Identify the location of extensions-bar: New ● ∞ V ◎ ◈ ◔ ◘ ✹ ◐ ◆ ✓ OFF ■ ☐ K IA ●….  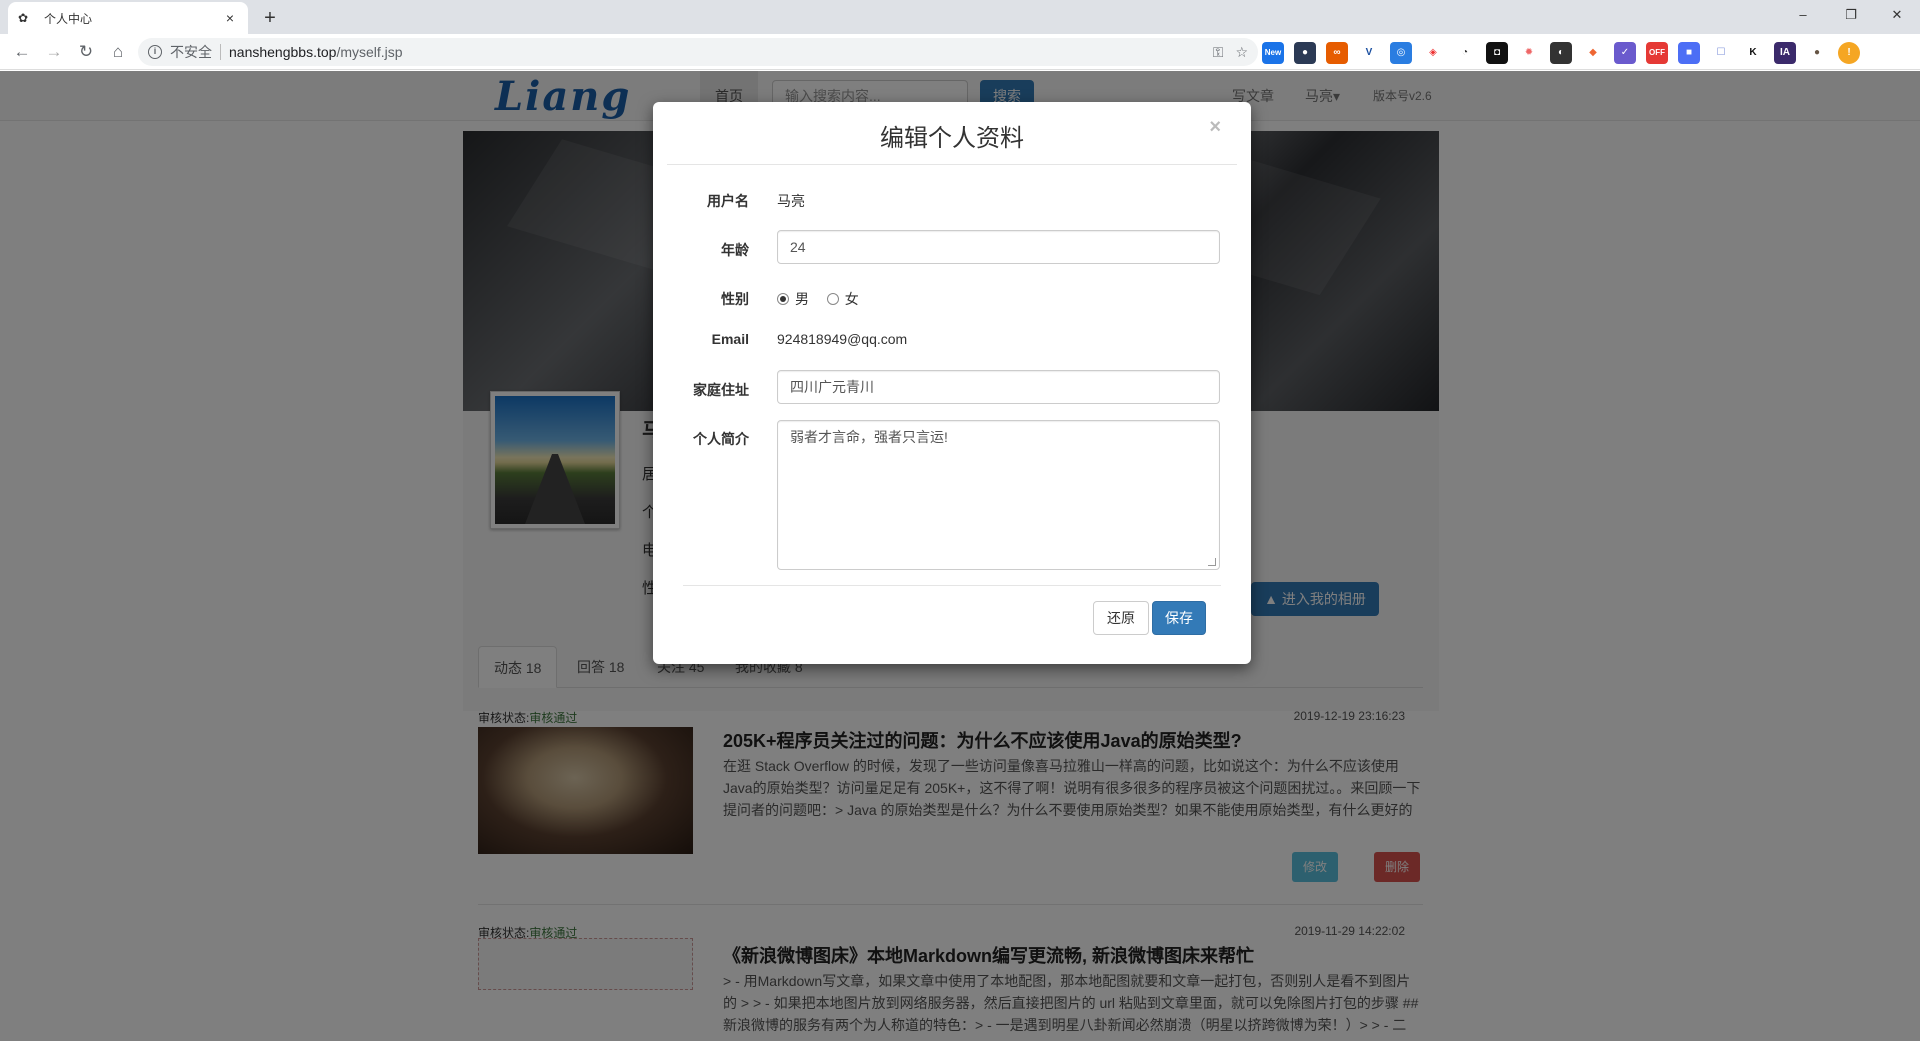
(1561, 53).